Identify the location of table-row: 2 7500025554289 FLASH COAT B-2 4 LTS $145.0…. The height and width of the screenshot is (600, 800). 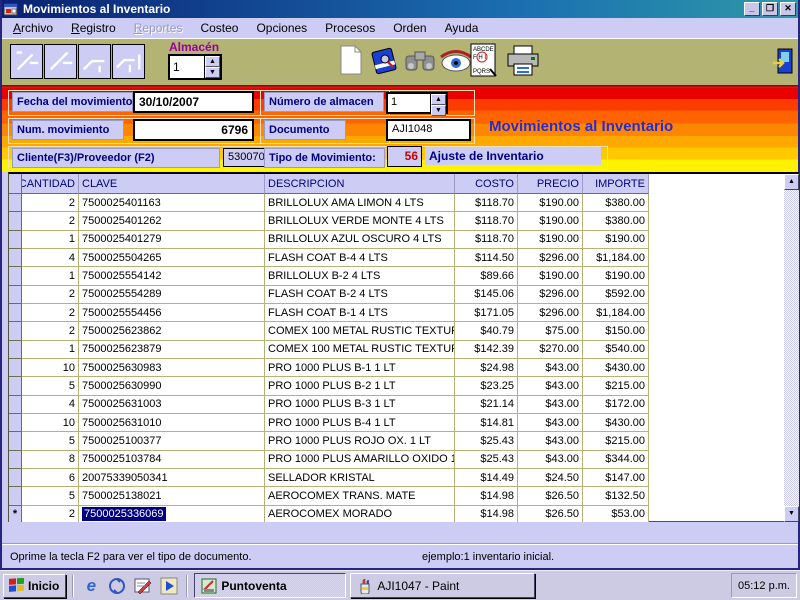
(335, 294).